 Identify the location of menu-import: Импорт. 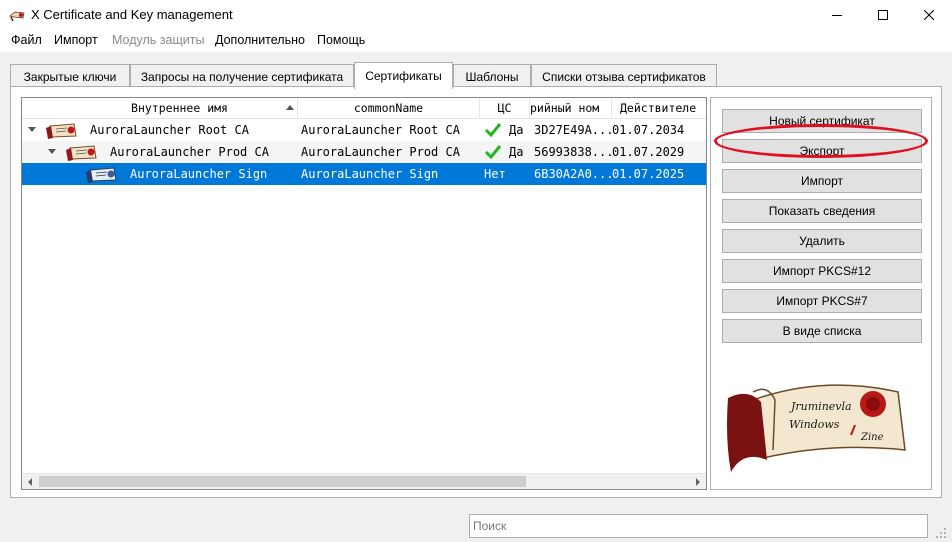
(76, 40).